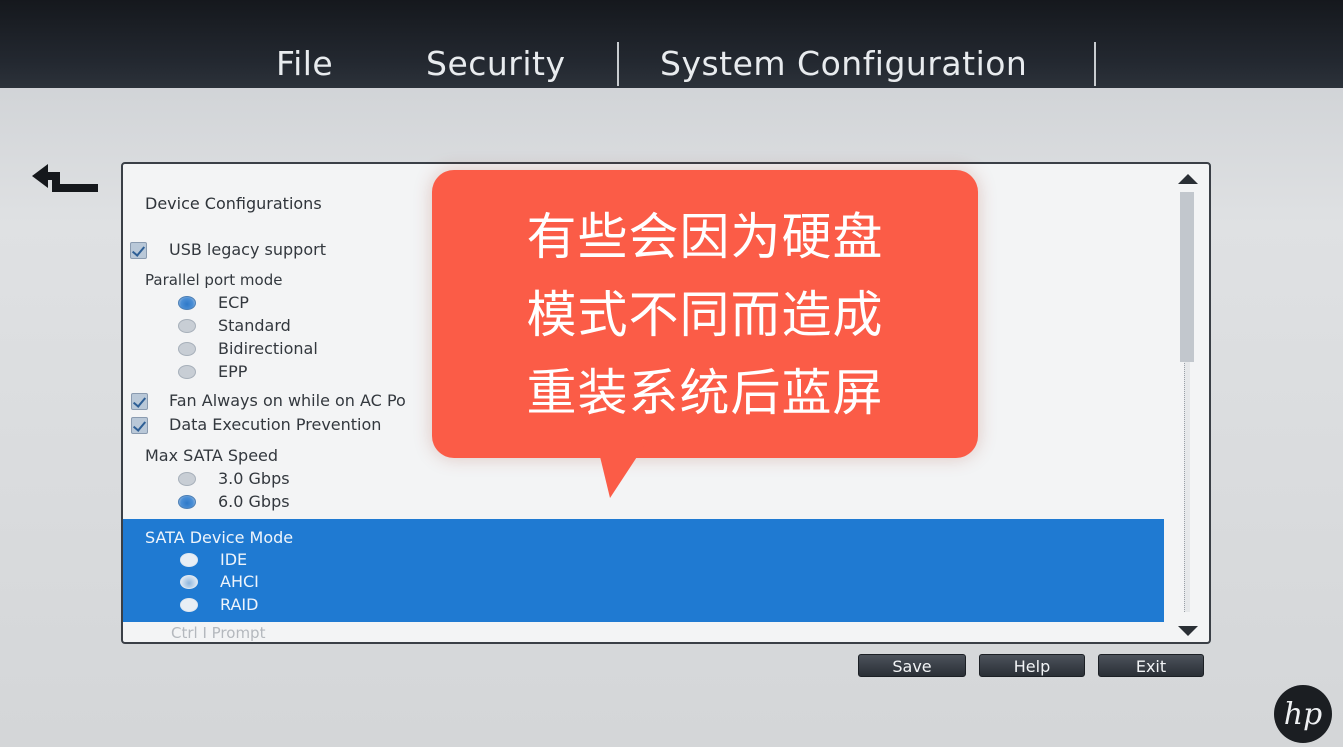 This screenshot has width=1343, height=747. What do you see at coordinates (239, 604) in the screenshot?
I see `sata-mode-raid-label: RAID` at bounding box center [239, 604].